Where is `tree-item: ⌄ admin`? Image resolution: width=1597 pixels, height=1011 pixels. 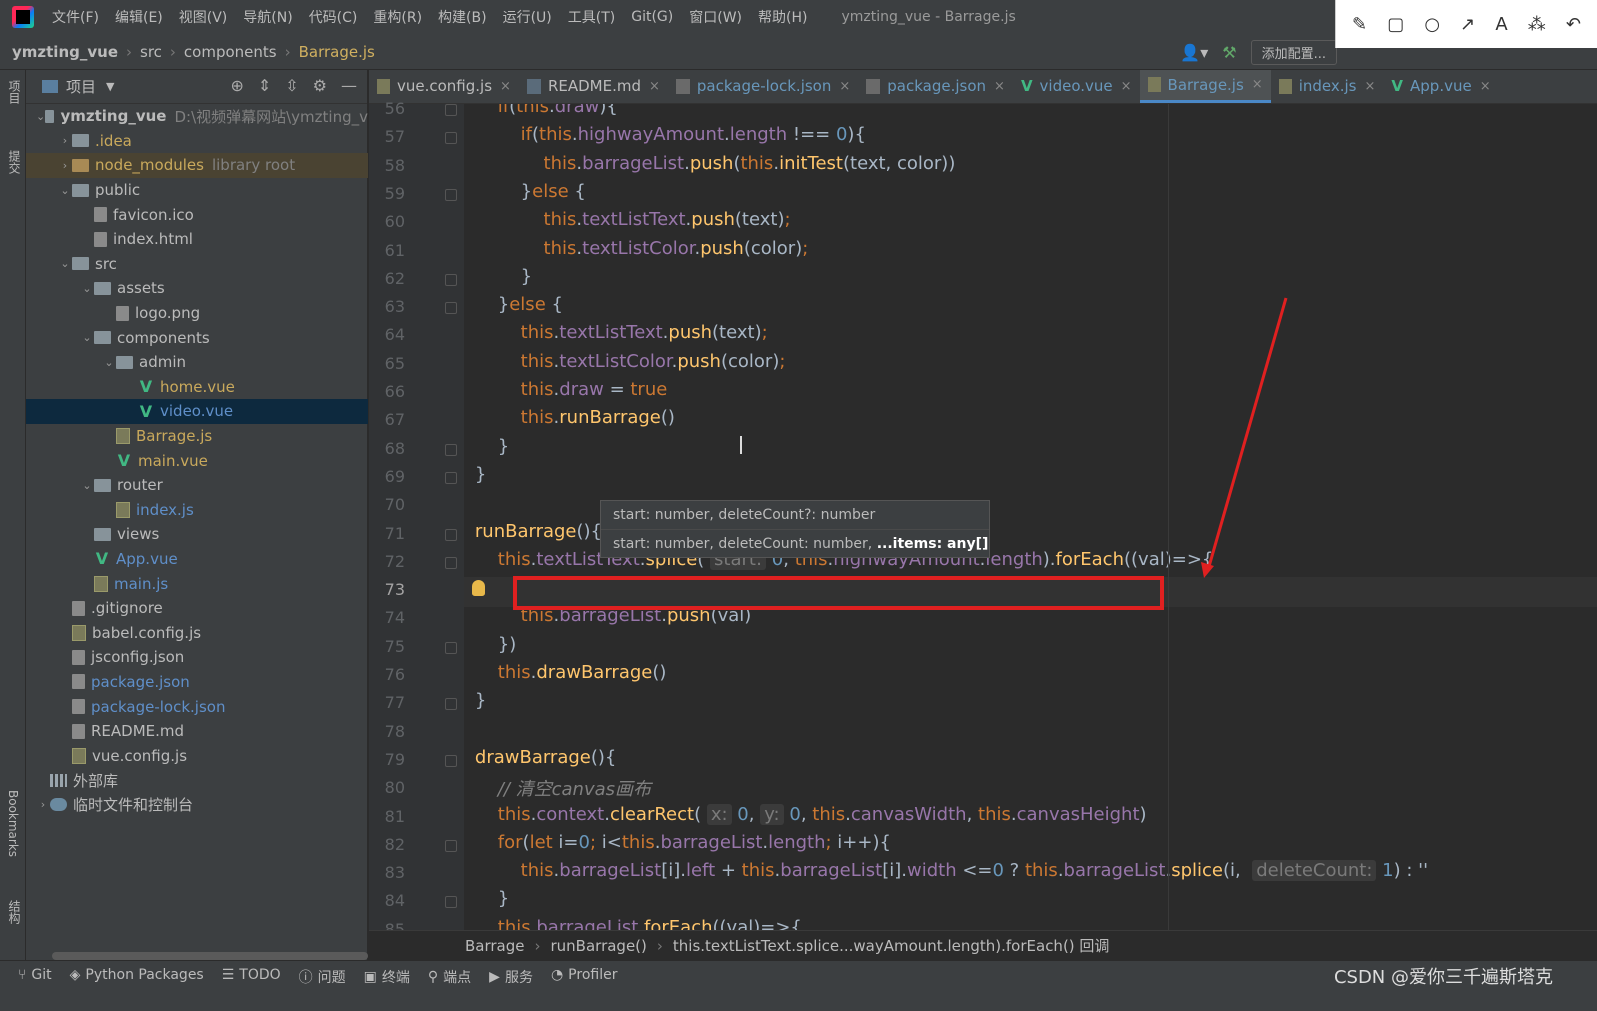 tree-item: ⌄ admin is located at coordinates (197, 362).